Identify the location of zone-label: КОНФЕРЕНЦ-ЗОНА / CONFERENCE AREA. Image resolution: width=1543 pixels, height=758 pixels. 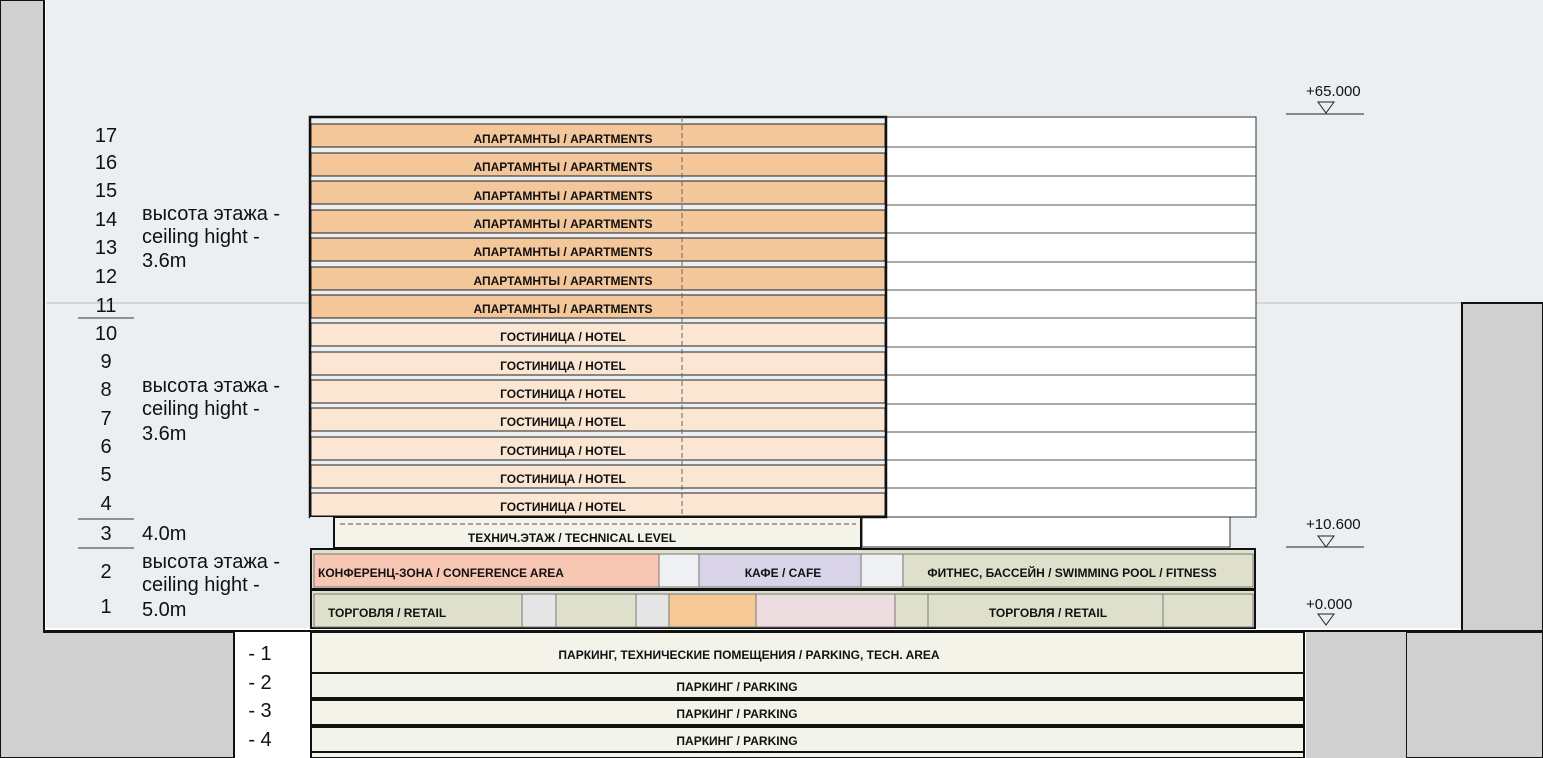
(441, 573).